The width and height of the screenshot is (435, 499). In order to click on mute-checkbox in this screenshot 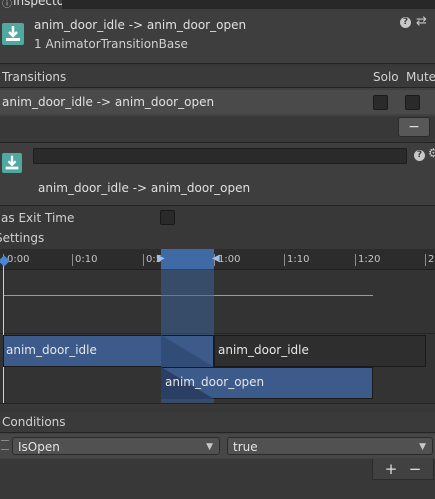, I will do `click(412, 102)`.